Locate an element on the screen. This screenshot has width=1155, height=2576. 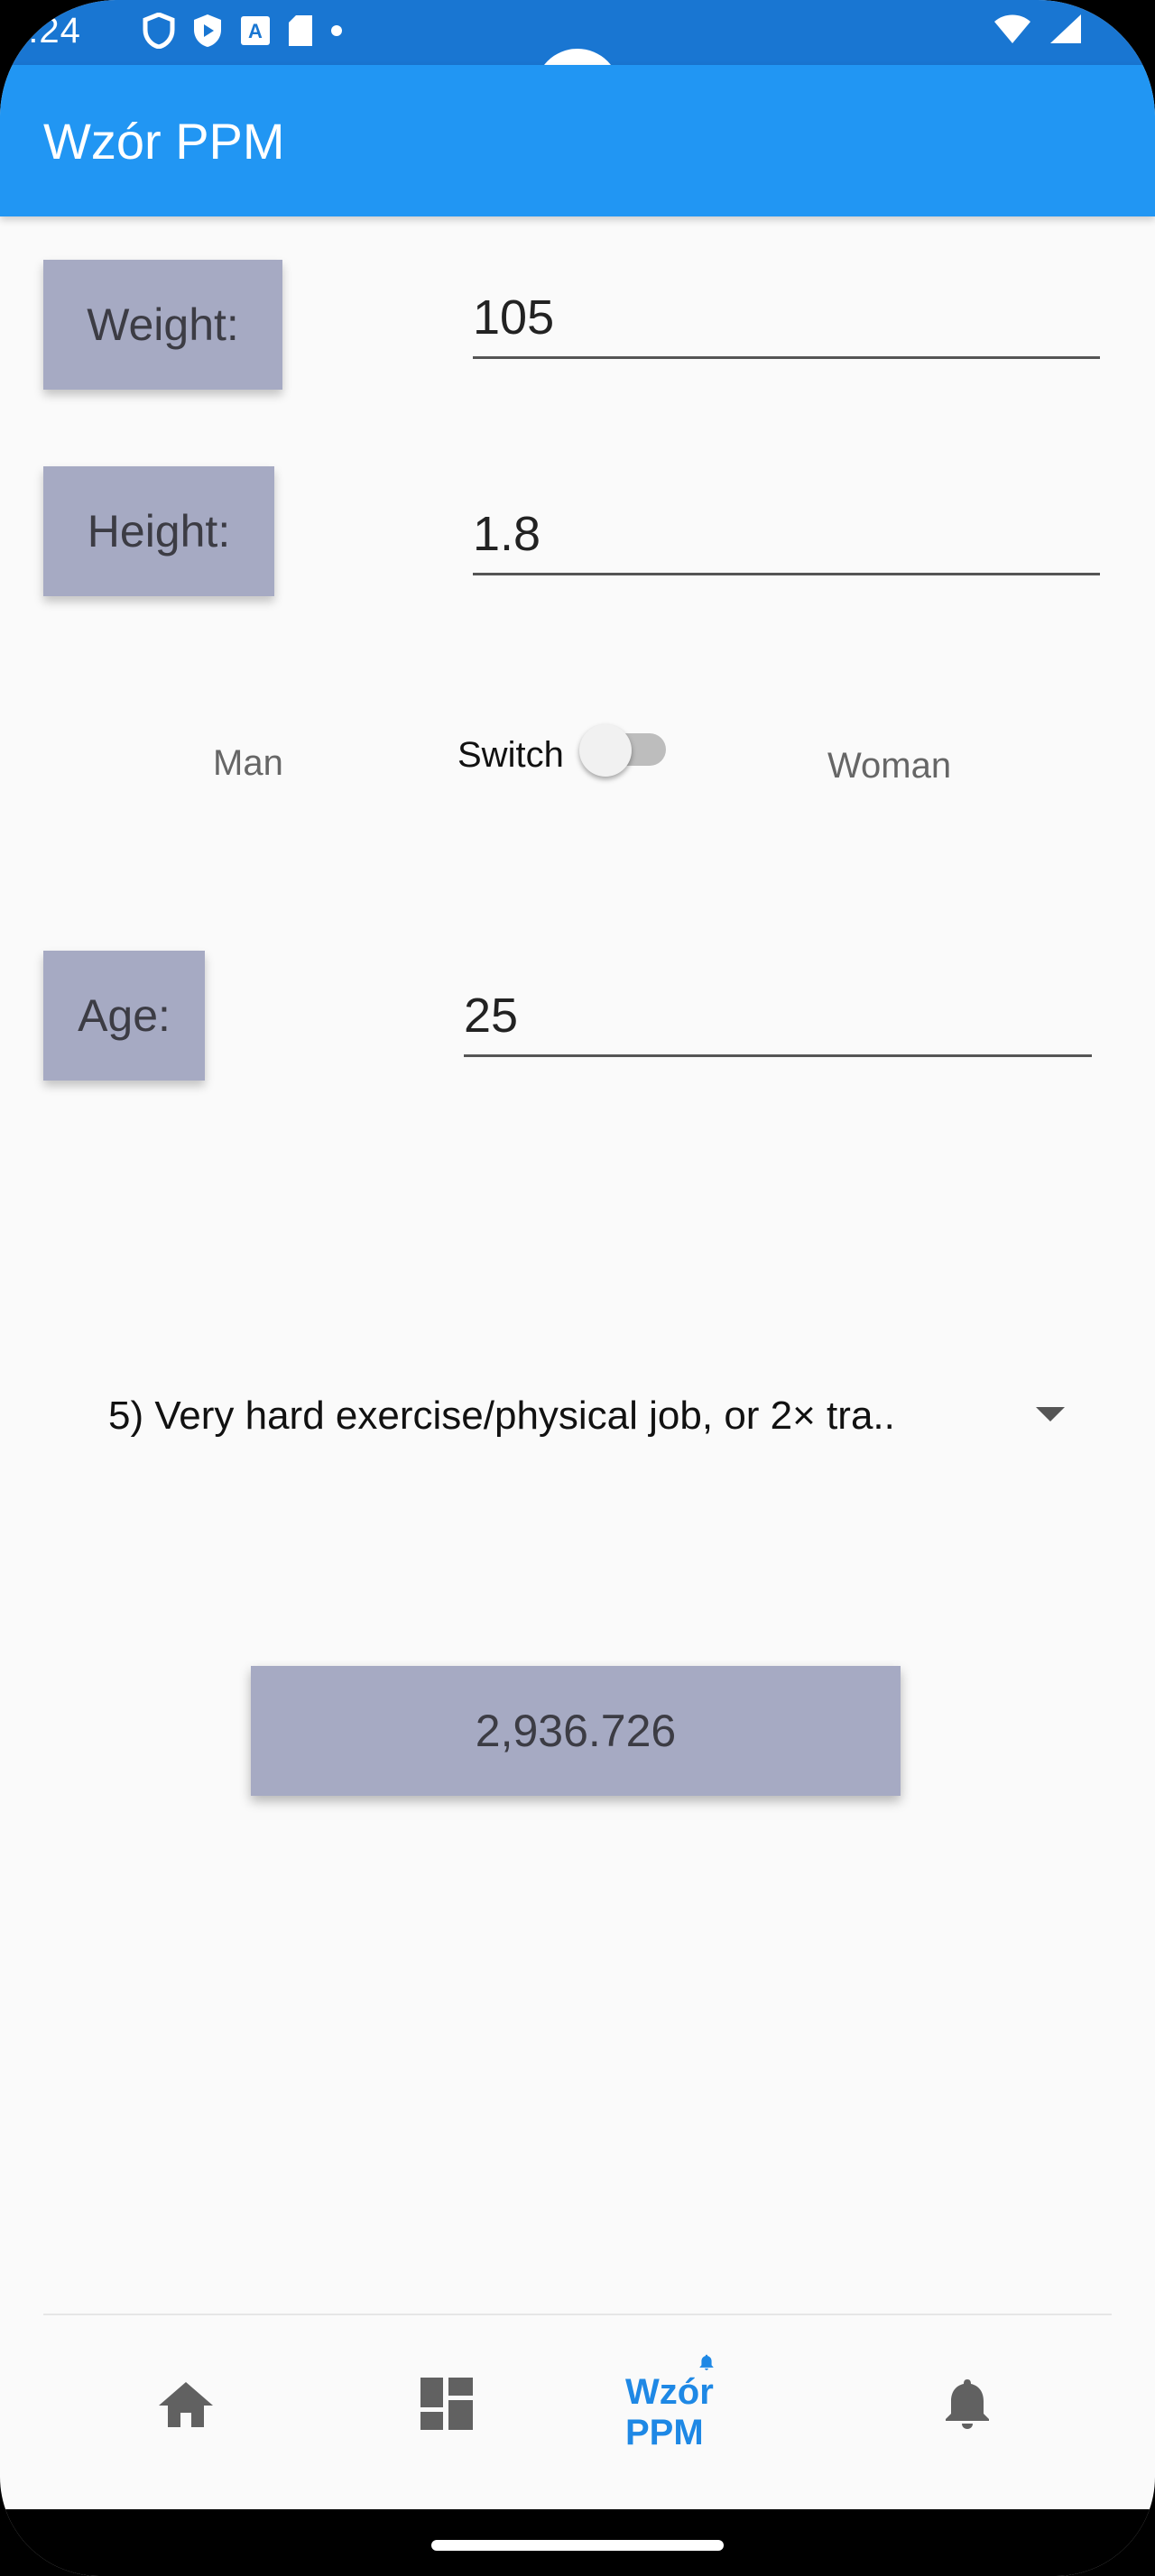
nav-wzor-ppm: Wzór PPM is located at coordinates (706, 2403).